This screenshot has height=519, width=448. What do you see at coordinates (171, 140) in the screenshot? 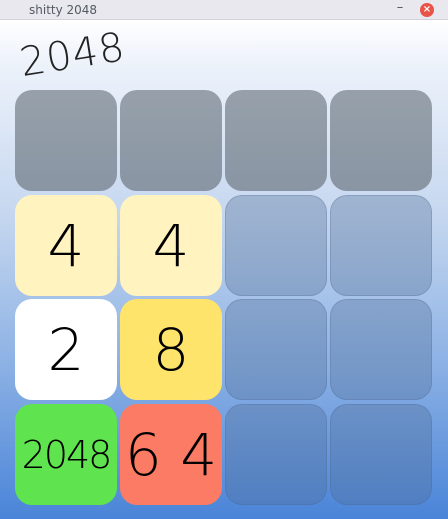
I see `tile-r1-c2` at bounding box center [171, 140].